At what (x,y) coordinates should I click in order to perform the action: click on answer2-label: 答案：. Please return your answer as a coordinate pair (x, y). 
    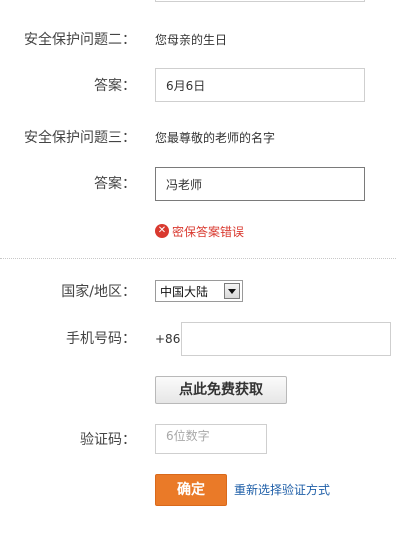
    Looking at the image, I should click on (115, 86).